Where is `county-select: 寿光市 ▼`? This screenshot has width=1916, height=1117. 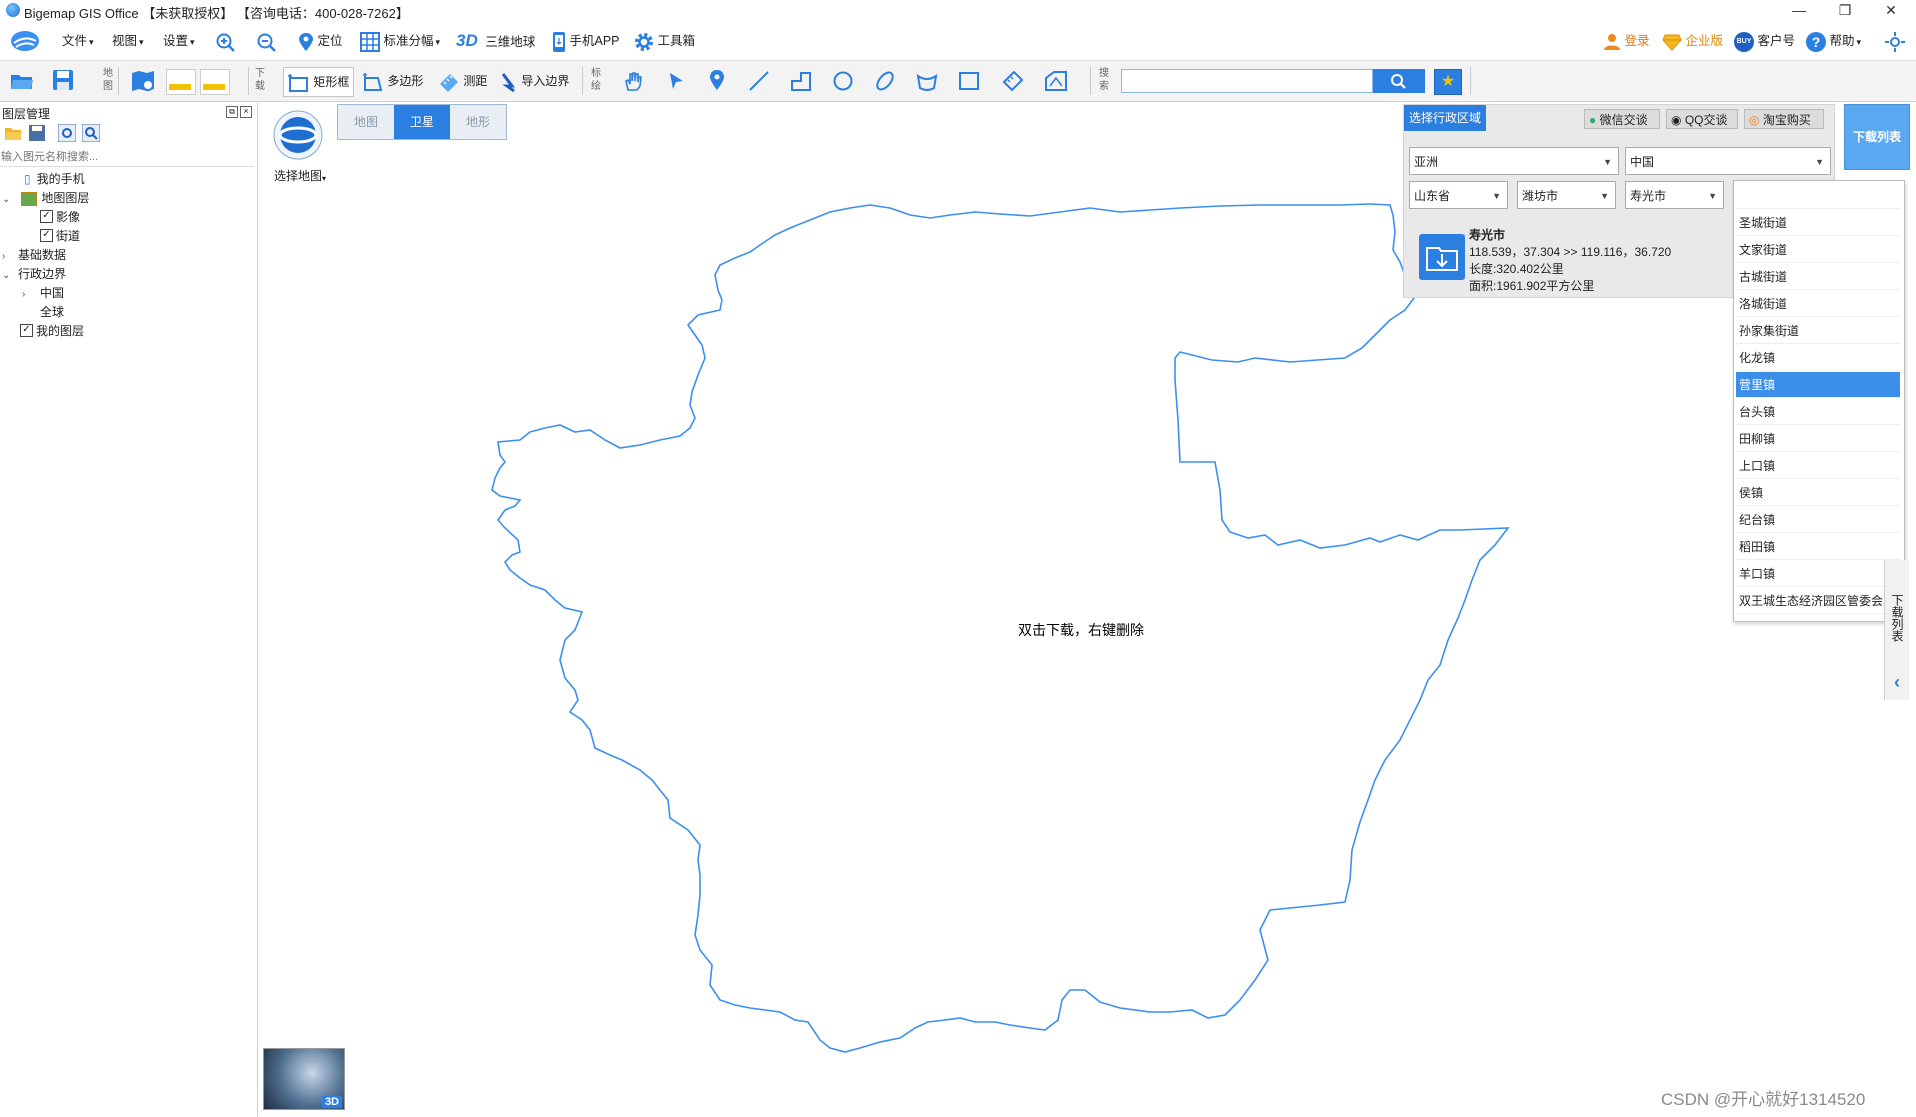 county-select: 寿光市 ▼ is located at coordinates (1674, 195).